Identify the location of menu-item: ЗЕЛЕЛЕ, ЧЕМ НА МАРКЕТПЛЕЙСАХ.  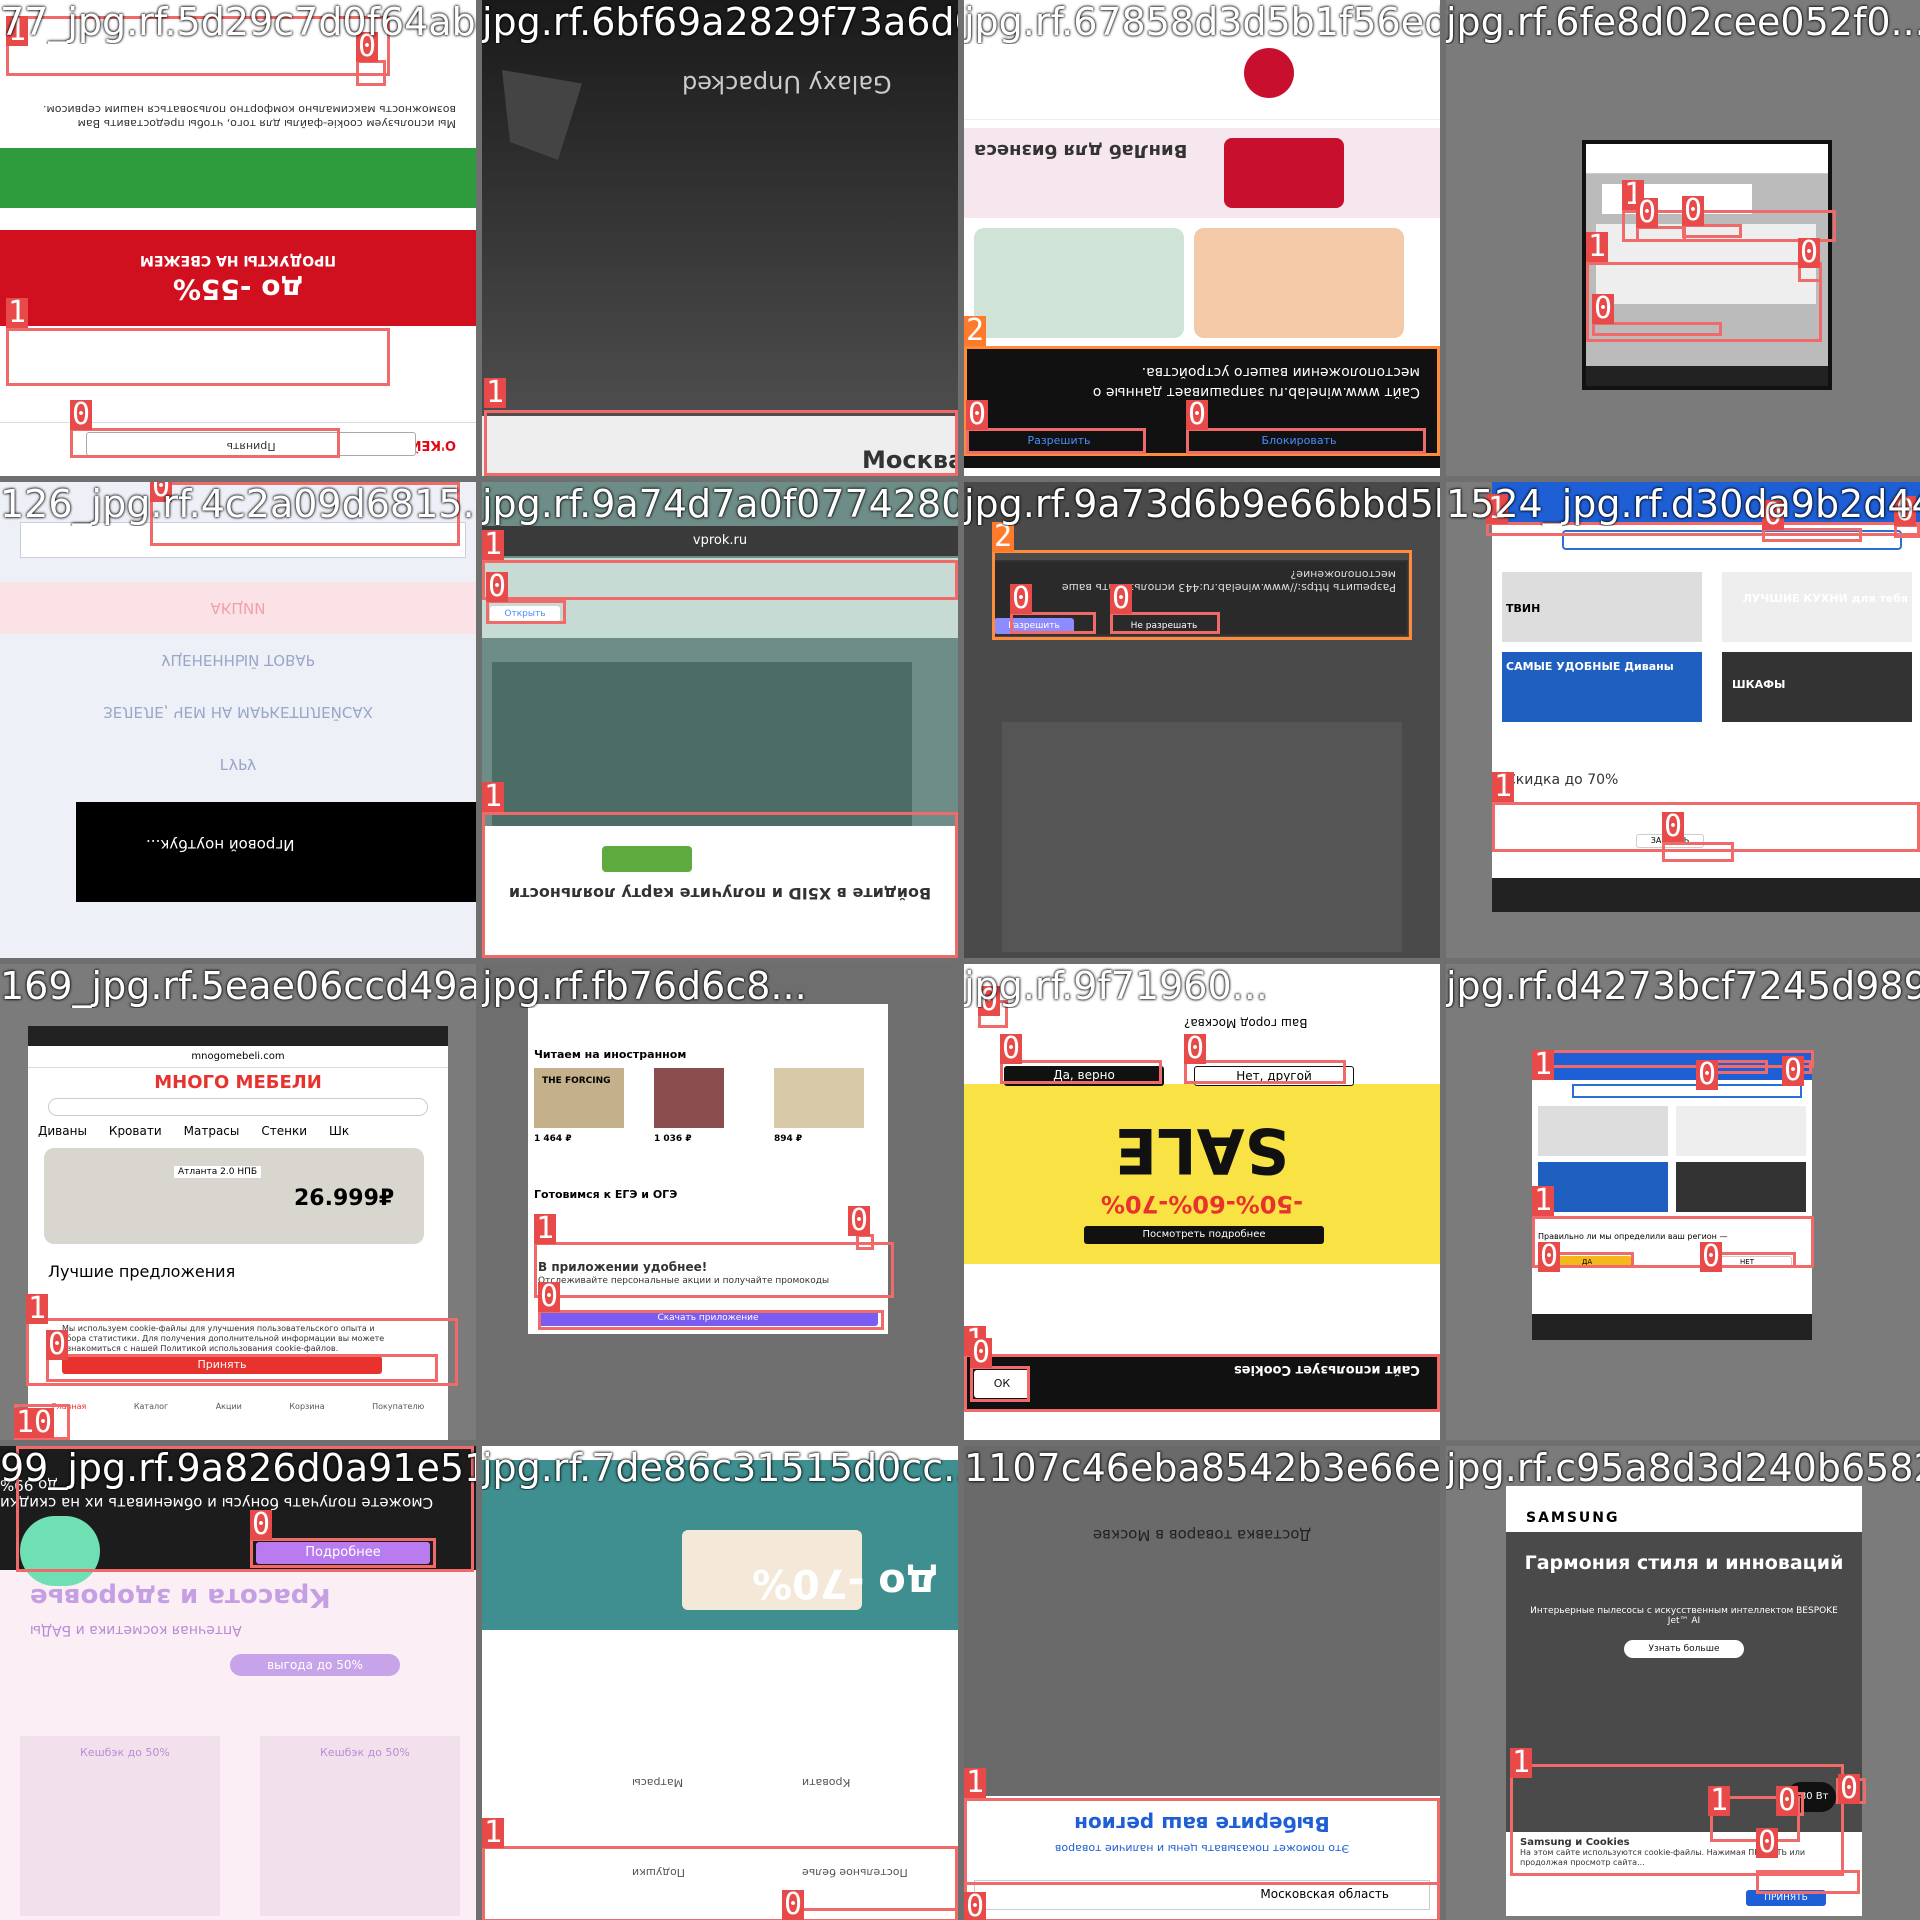
(238, 712).